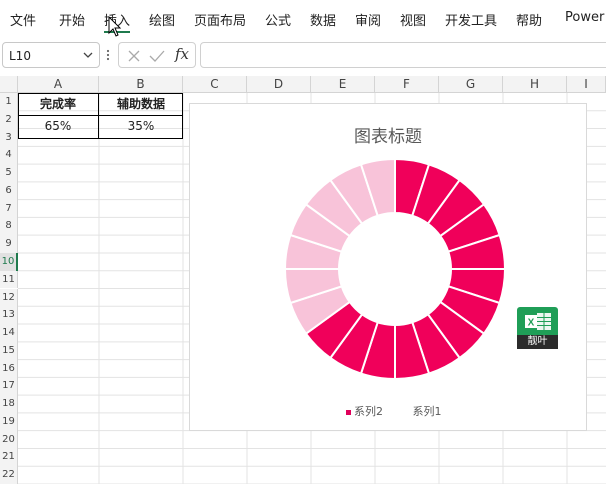 The height and width of the screenshot is (484, 606). I want to click on badge-top: X, so click(537, 321).